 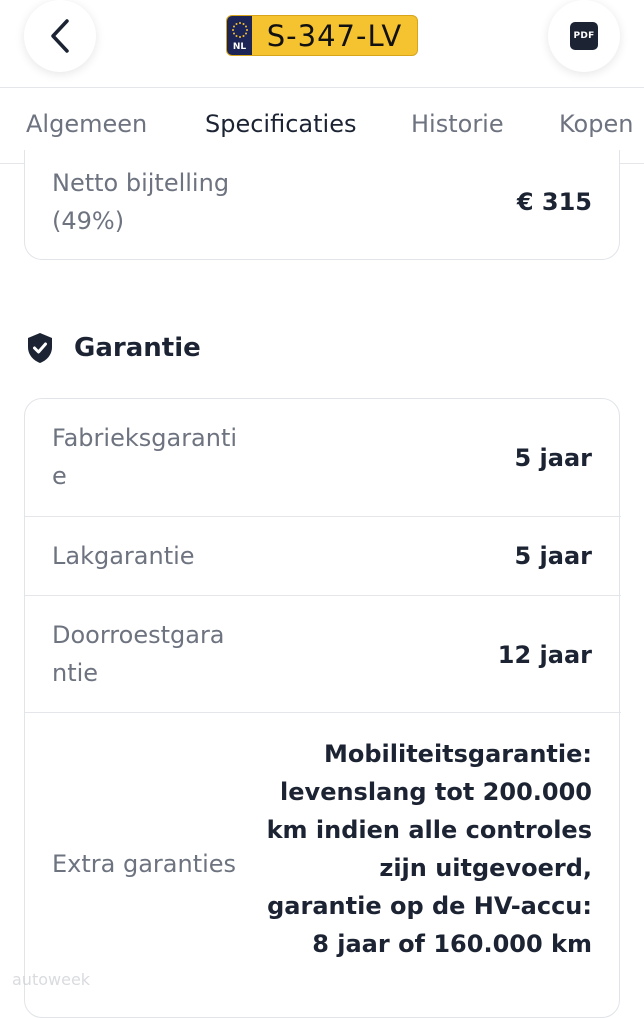 I want to click on pdf-icon: PDF, so click(x=584, y=36).